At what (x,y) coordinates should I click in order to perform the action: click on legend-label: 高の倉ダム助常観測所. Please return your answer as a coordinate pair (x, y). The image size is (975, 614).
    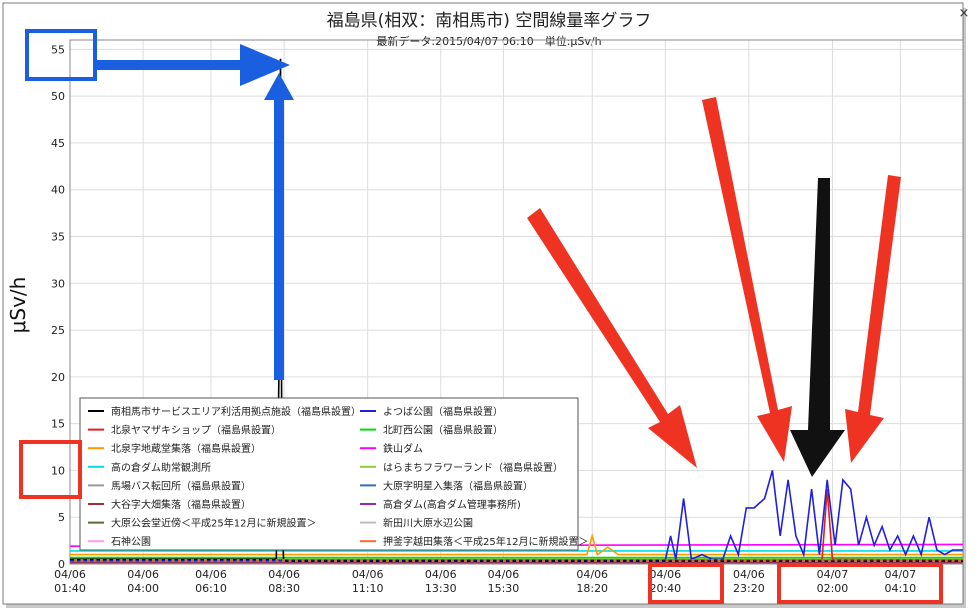
    Looking at the image, I should click on (161, 467).